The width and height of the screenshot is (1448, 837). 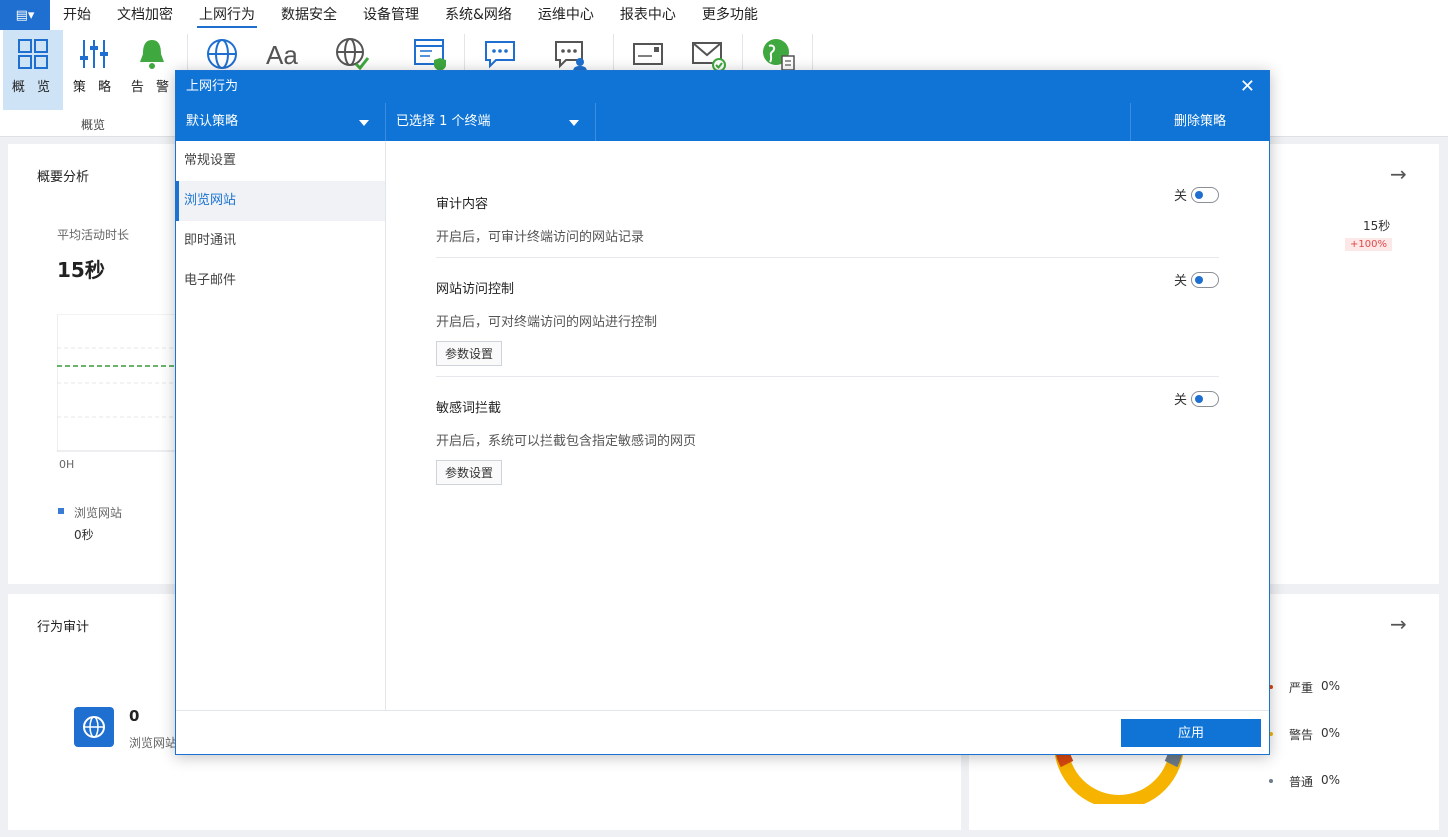 I want to click on dialog-title: 上网行为, so click(x=212, y=86).